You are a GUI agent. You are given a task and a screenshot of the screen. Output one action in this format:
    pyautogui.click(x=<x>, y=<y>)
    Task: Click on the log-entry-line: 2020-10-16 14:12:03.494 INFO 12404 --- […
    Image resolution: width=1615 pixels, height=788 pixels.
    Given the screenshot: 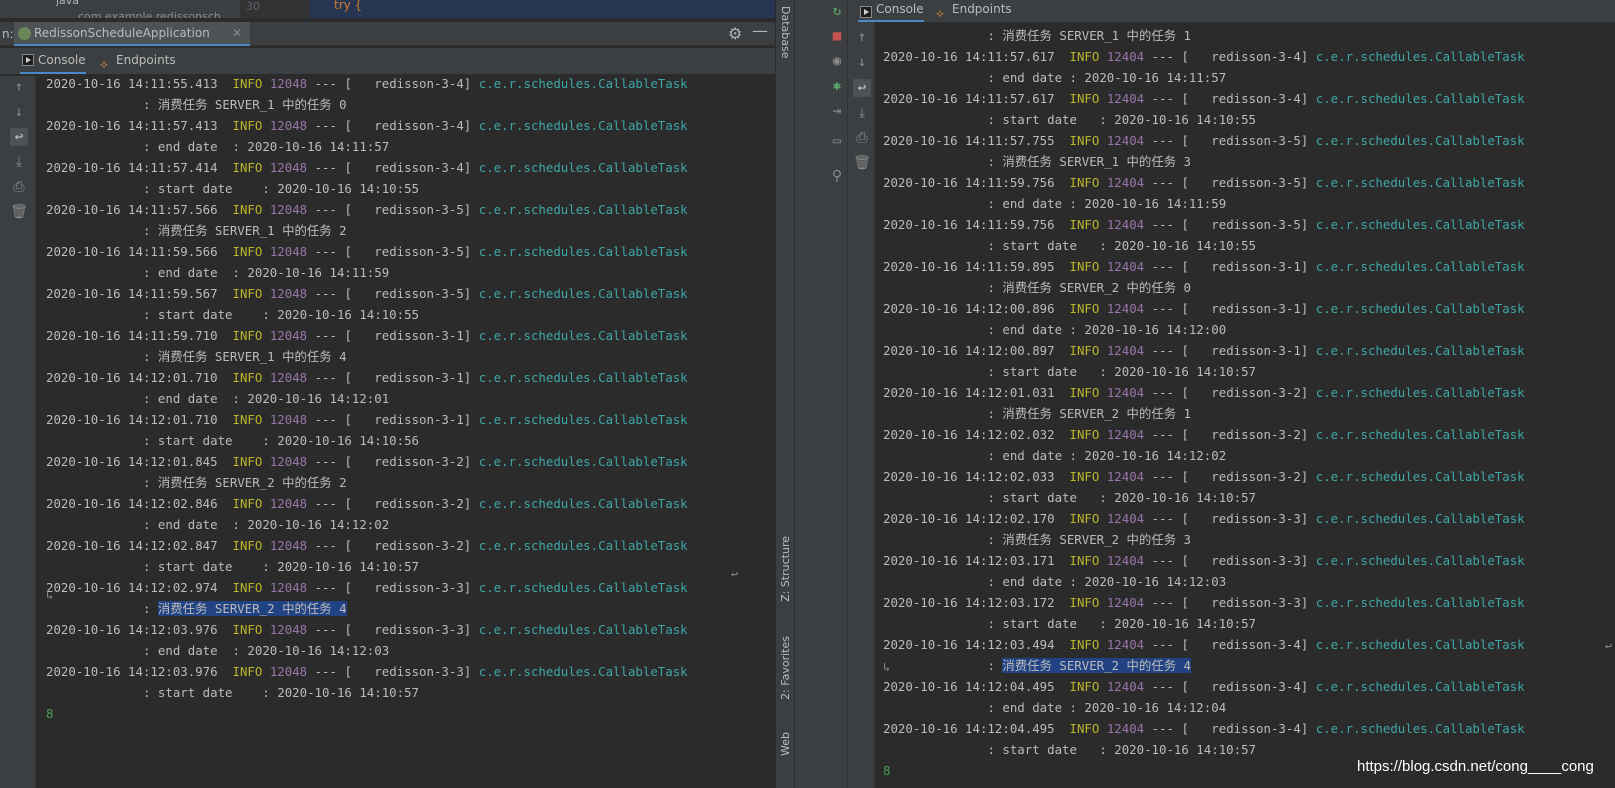 What is the action you would take?
    pyautogui.click(x=1204, y=644)
    